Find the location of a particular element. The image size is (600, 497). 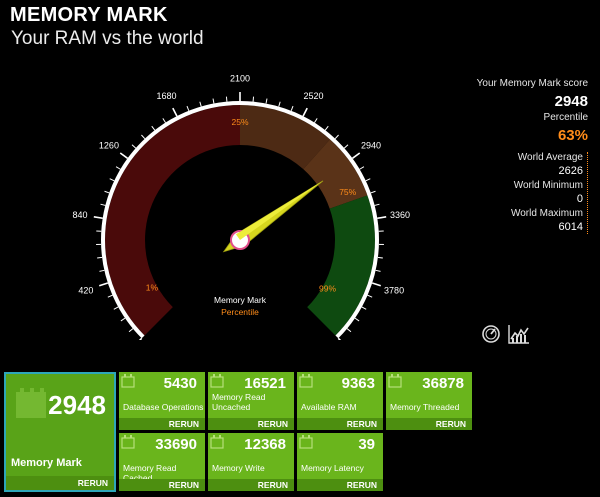

chart-icon is located at coordinates (518, 334).